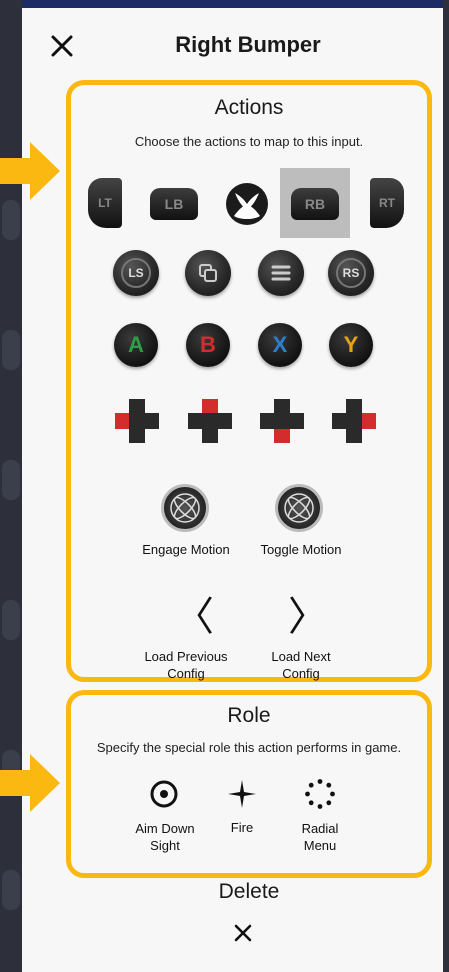 Image resolution: width=449 pixels, height=972 pixels. I want to click on a-button: A, so click(136, 345).